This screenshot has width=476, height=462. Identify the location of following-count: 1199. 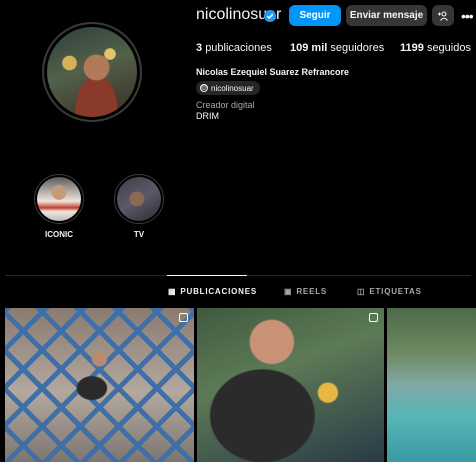
(412, 48).